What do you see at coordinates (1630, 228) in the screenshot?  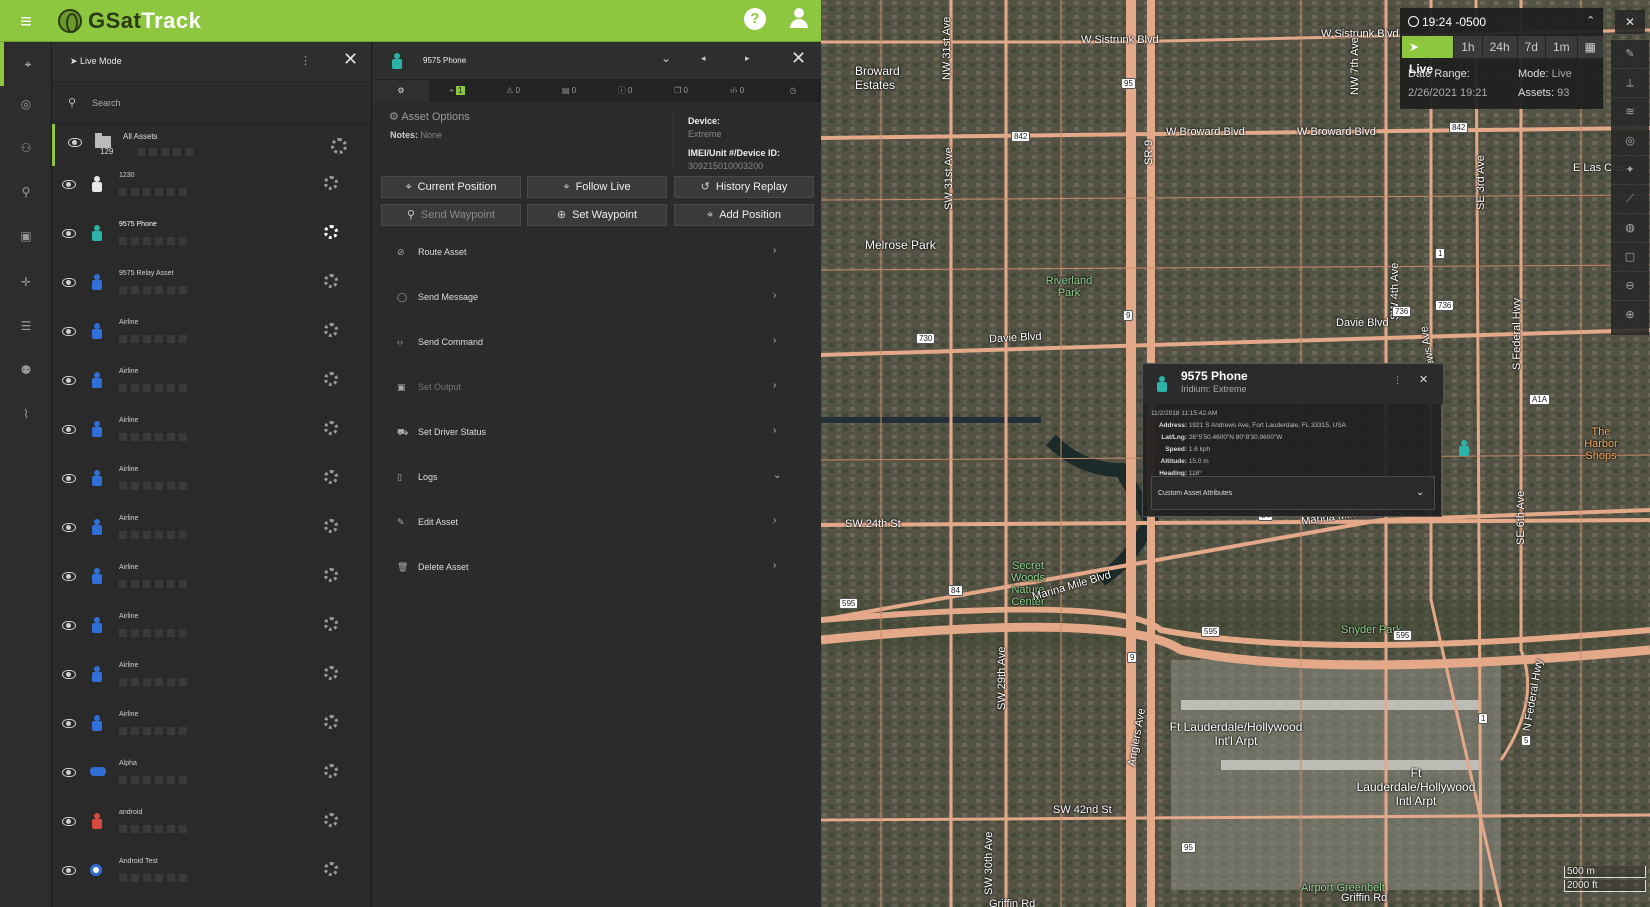 I see `globe-icon: ◍` at bounding box center [1630, 228].